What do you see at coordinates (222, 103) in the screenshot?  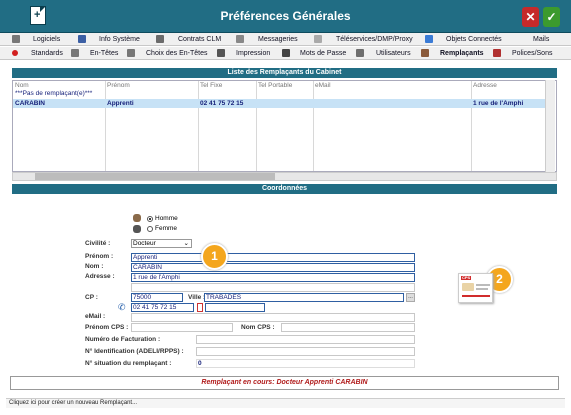 I see `table-cell: 02 41 75 72 15` at bounding box center [222, 103].